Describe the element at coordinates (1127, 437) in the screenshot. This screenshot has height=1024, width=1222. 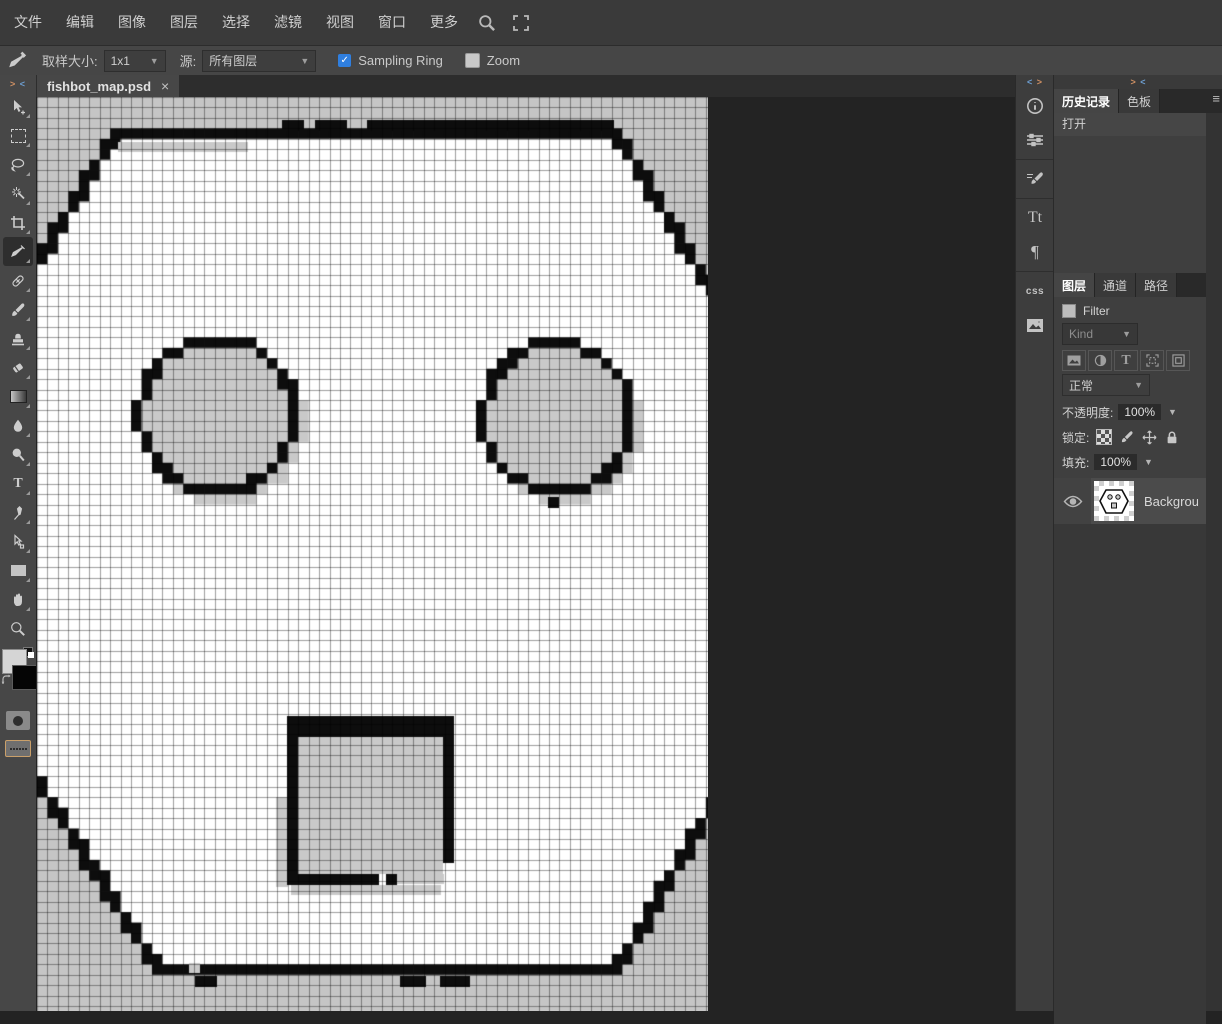
I see `lock-paint-icon` at that location.